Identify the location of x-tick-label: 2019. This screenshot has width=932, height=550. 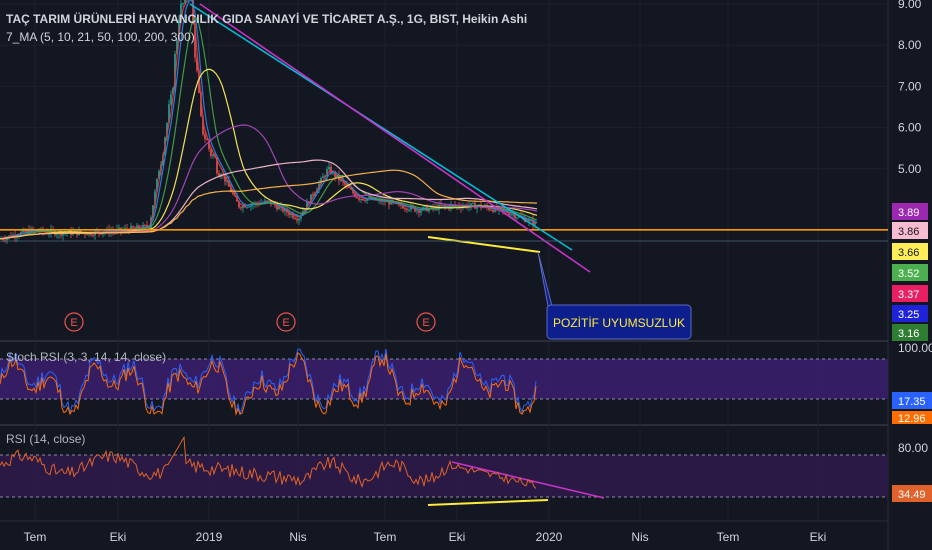
(209, 537).